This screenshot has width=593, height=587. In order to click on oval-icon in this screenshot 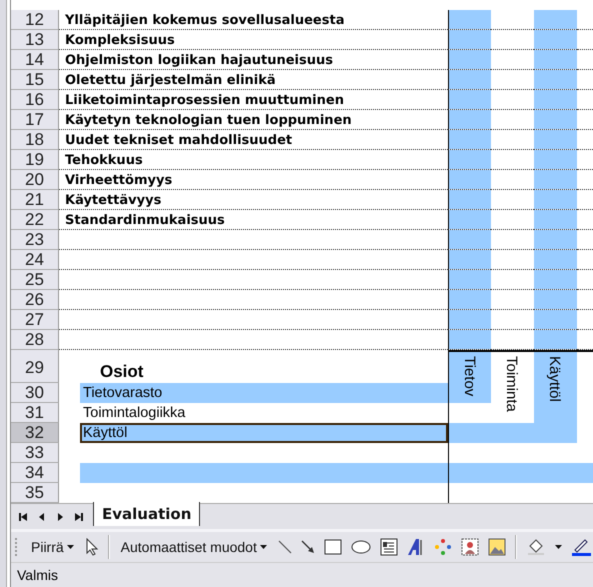, I will do `click(360, 547)`.